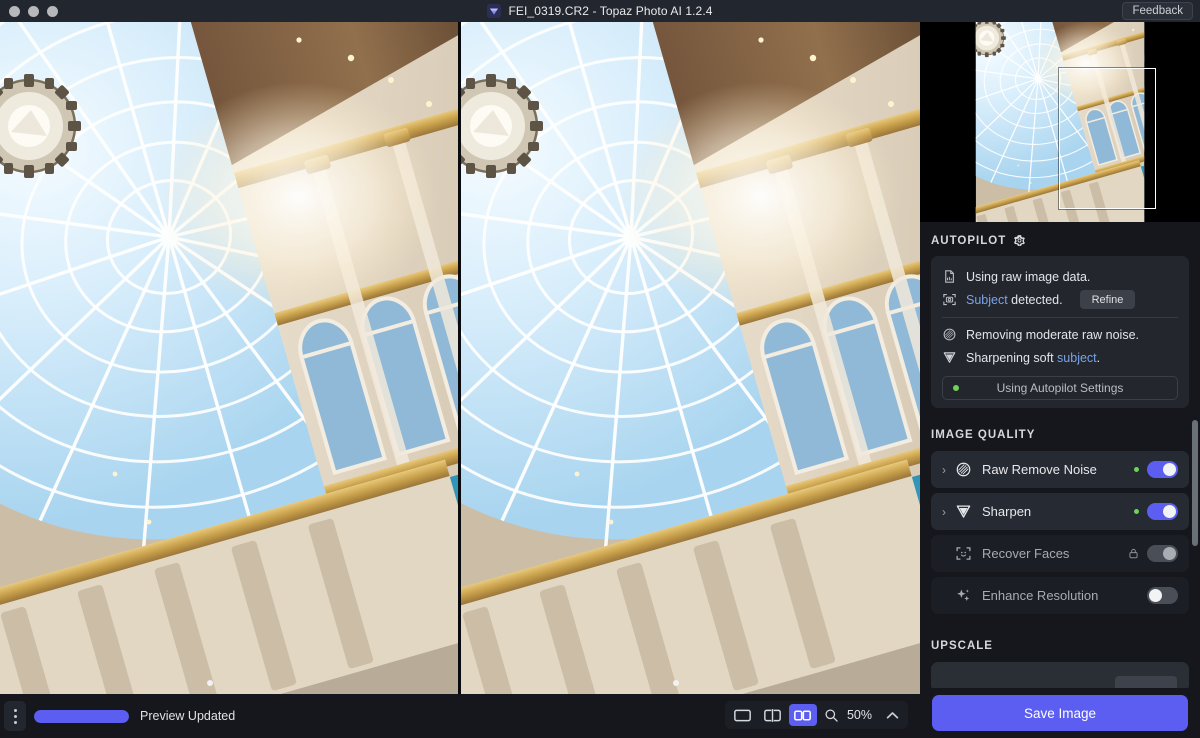 The height and width of the screenshot is (738, 1200). I want to click on autopilot-heading: AUTOPILOT, so click(969, 240).